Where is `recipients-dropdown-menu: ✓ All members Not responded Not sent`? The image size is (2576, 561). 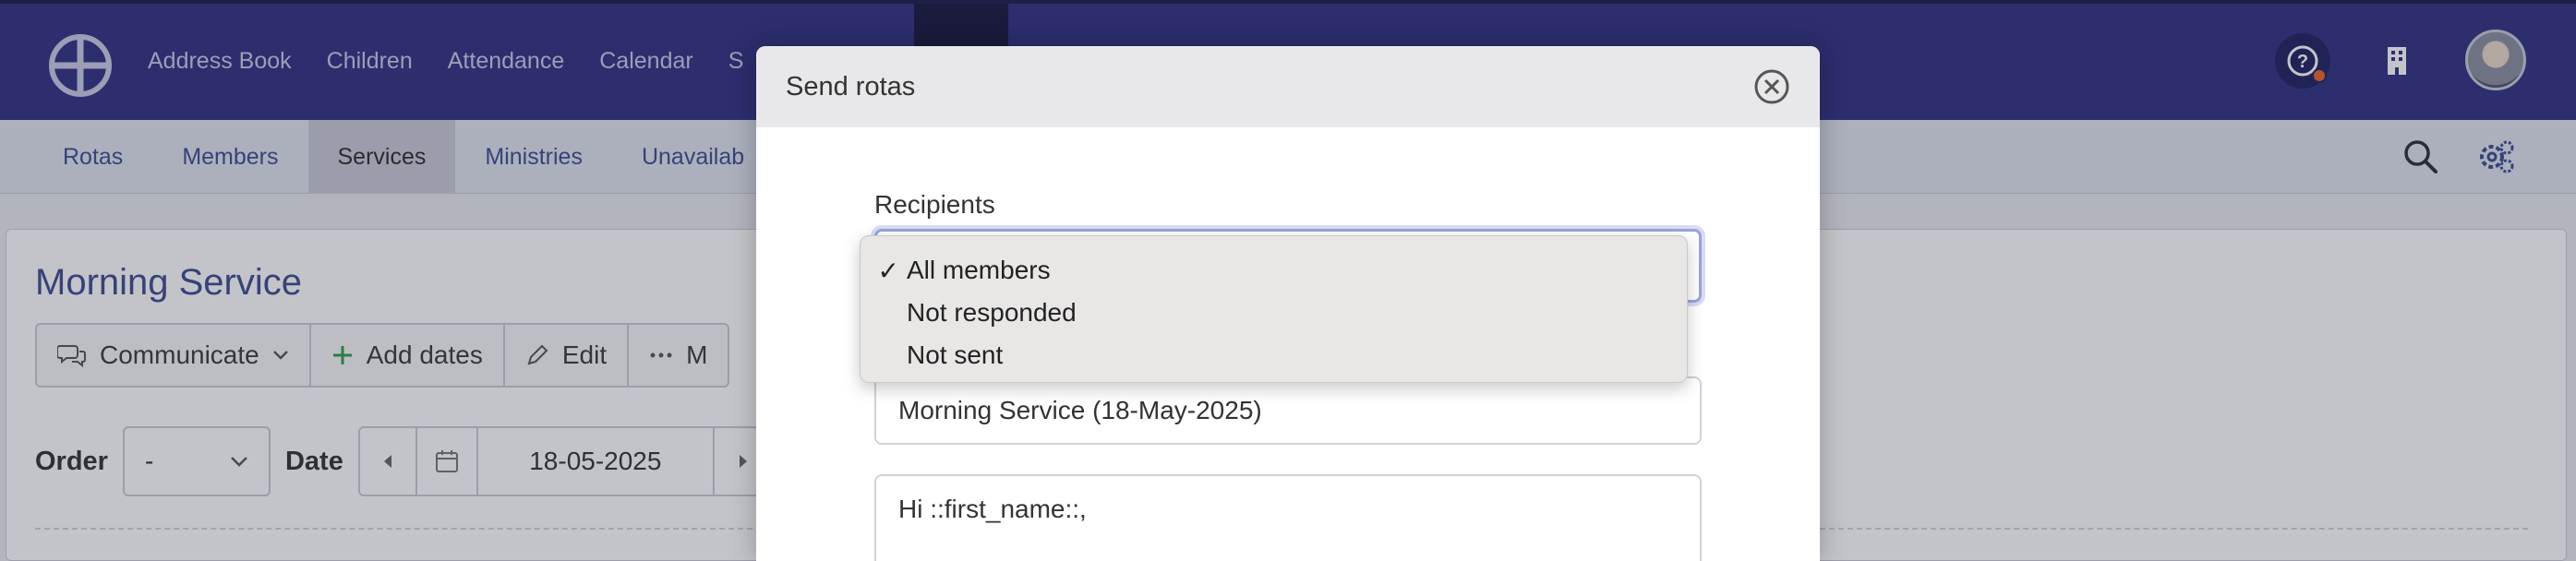
recipients-dropdown-menu: ✓ All members Not responded Not sent is located at coordinates (1274, 309).